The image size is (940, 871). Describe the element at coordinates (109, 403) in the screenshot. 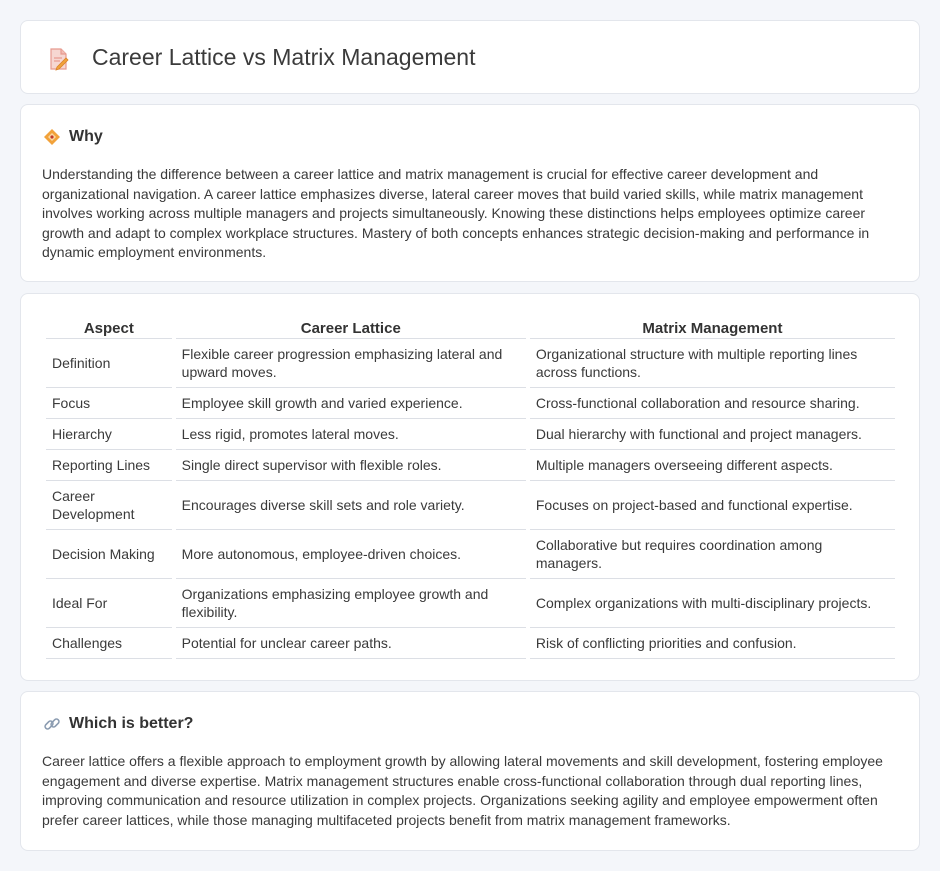

I see `row-aspect: Focus` at that location.